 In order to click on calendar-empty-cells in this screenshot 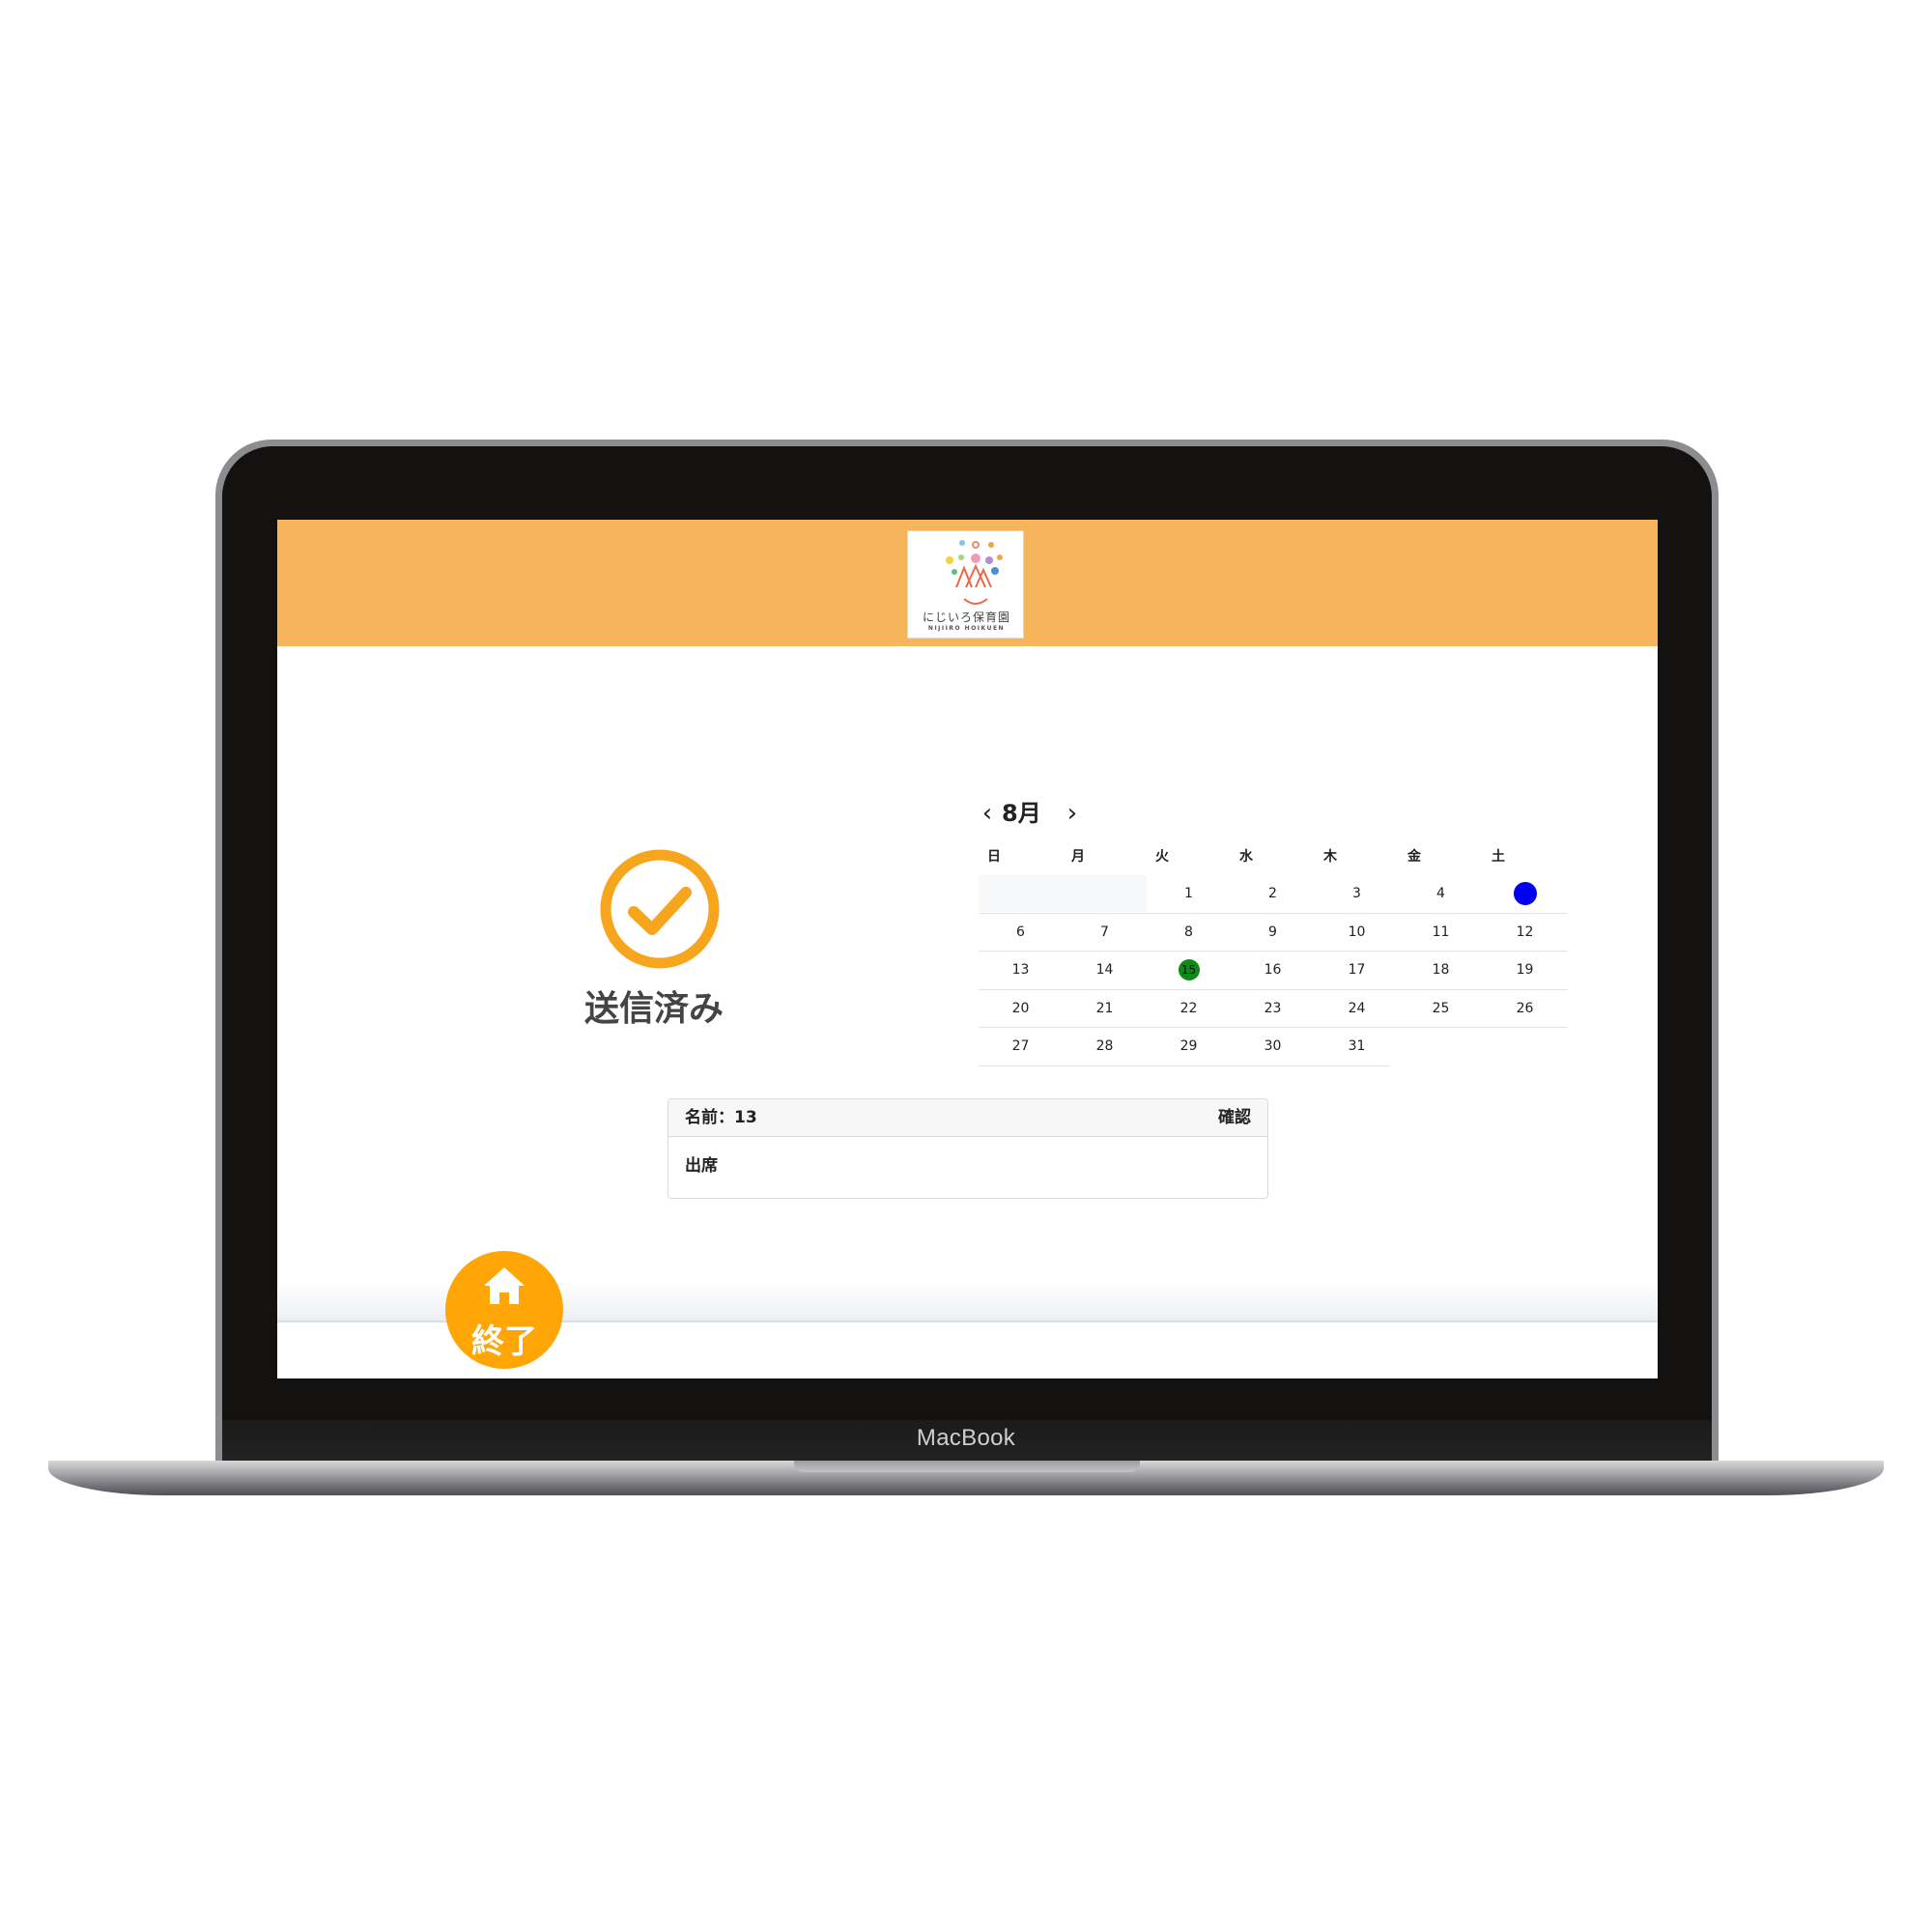, I will do `click(1063, 893)`.